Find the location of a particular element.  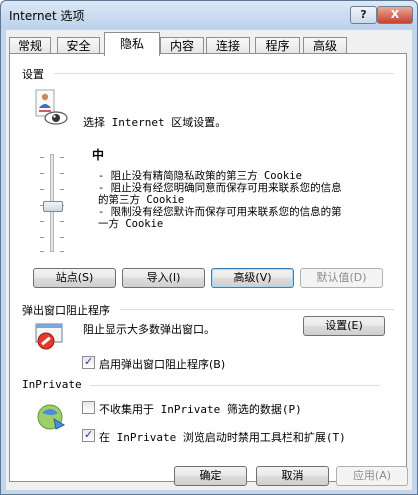

inprivate-icon is located at coordinates (51, 417).